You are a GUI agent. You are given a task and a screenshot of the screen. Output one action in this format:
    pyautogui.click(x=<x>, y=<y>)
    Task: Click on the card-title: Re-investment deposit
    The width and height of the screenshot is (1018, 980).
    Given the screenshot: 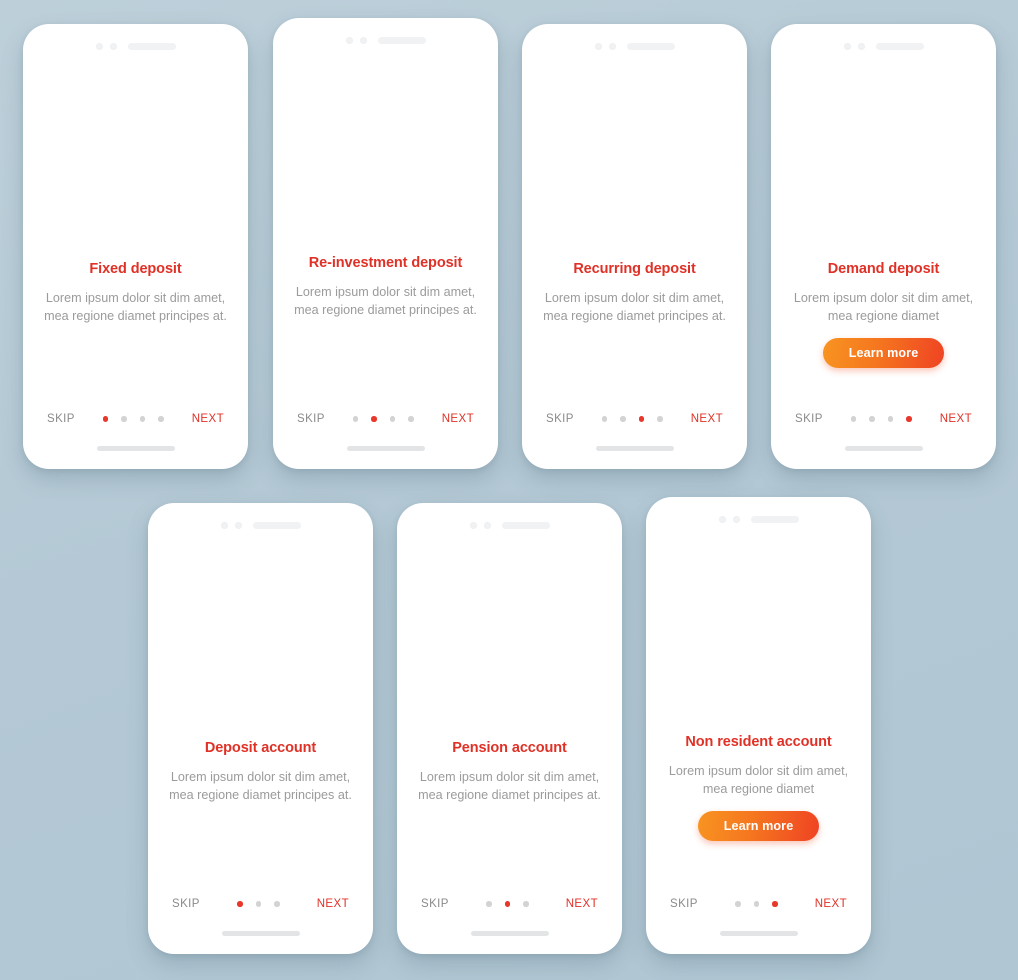 What is the action you would take?
    pyautogui.click(x=385, y=263)
    